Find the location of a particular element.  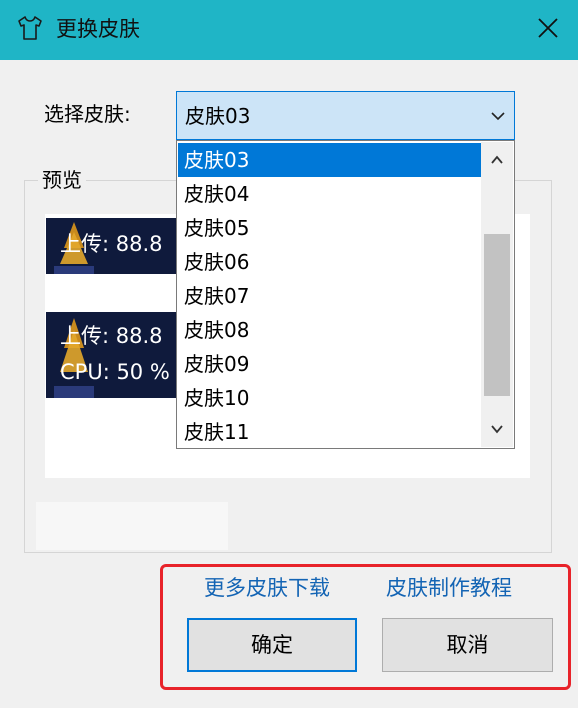

dropdown-item: 皮肤05 is located at coordinates (329, 228).